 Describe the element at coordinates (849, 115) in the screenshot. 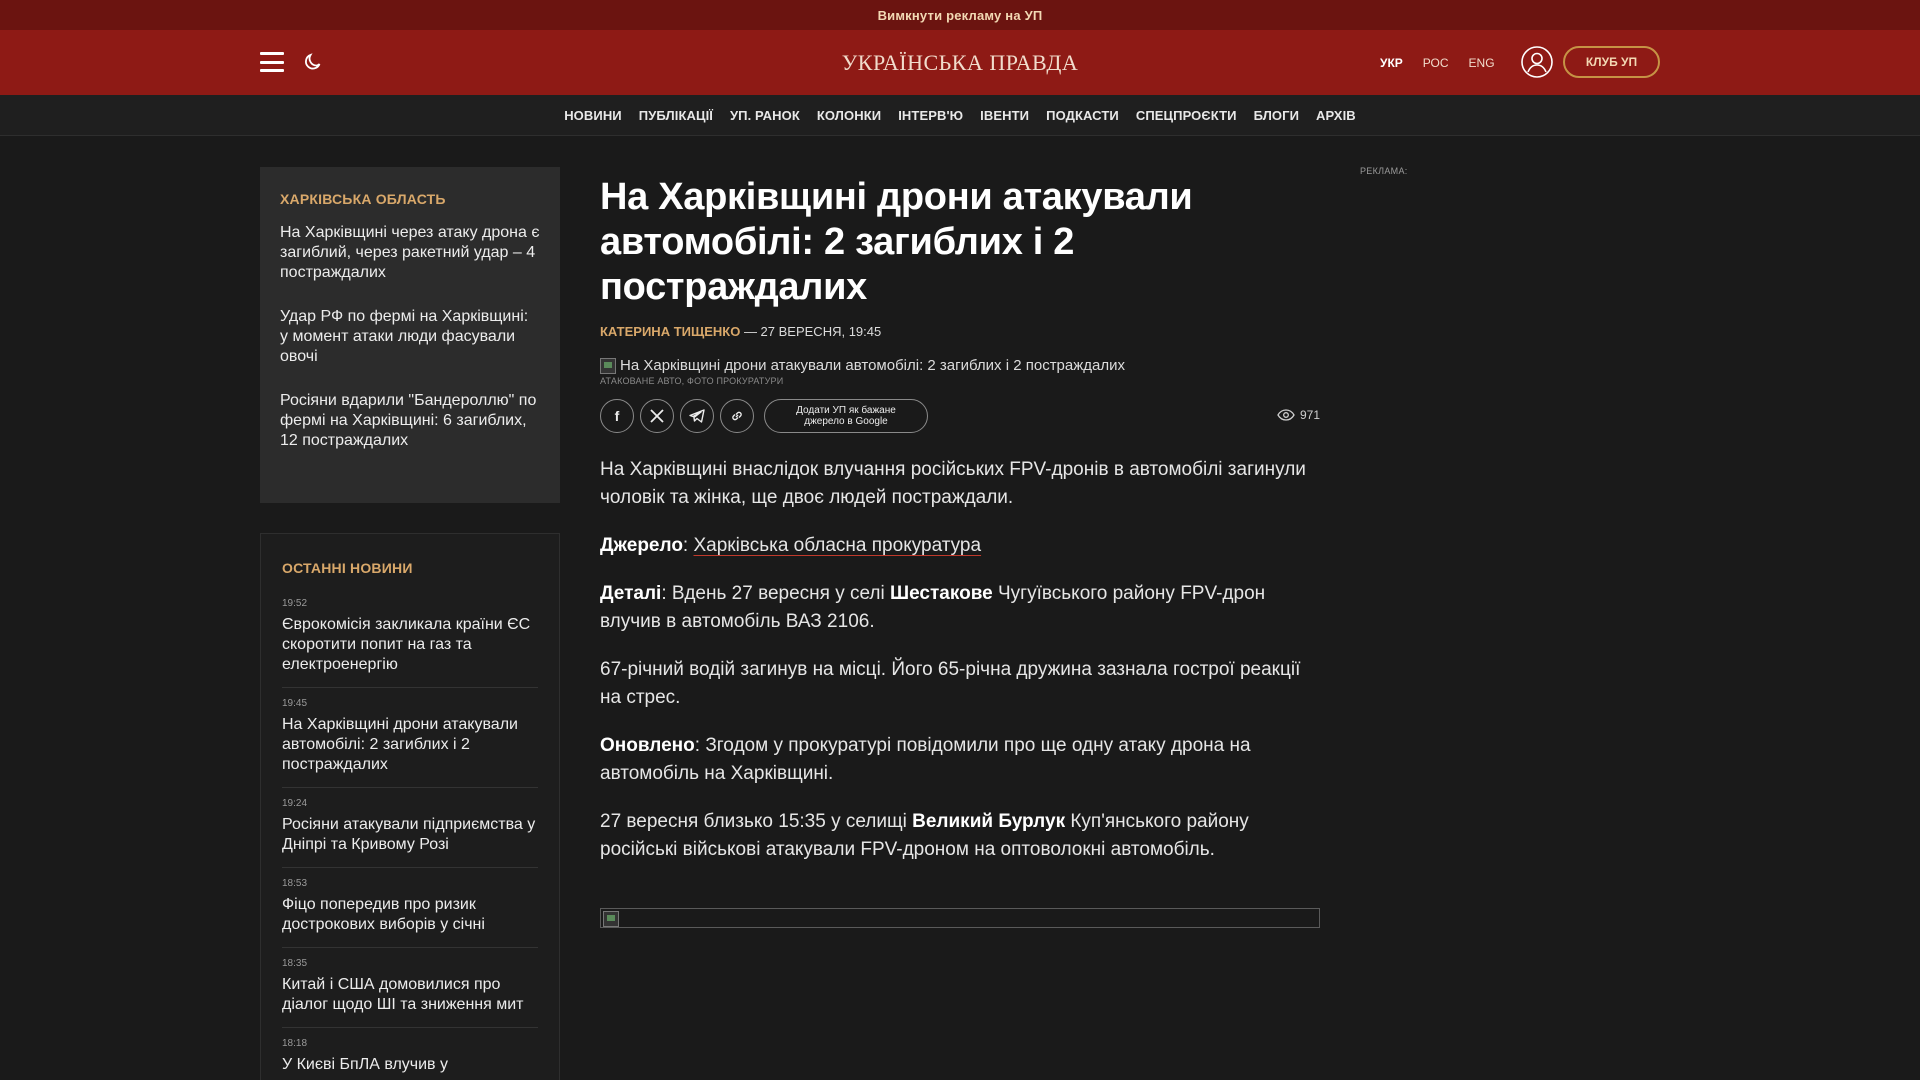

I see `nav-columns: КОЛОНКИ` at that location.